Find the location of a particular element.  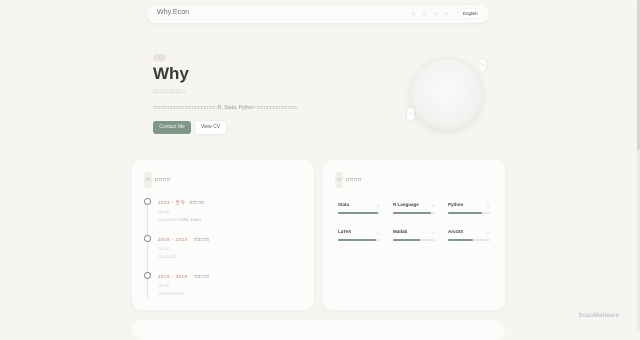

contact-me-button: Contact Me is located at coordinates (172, 127).